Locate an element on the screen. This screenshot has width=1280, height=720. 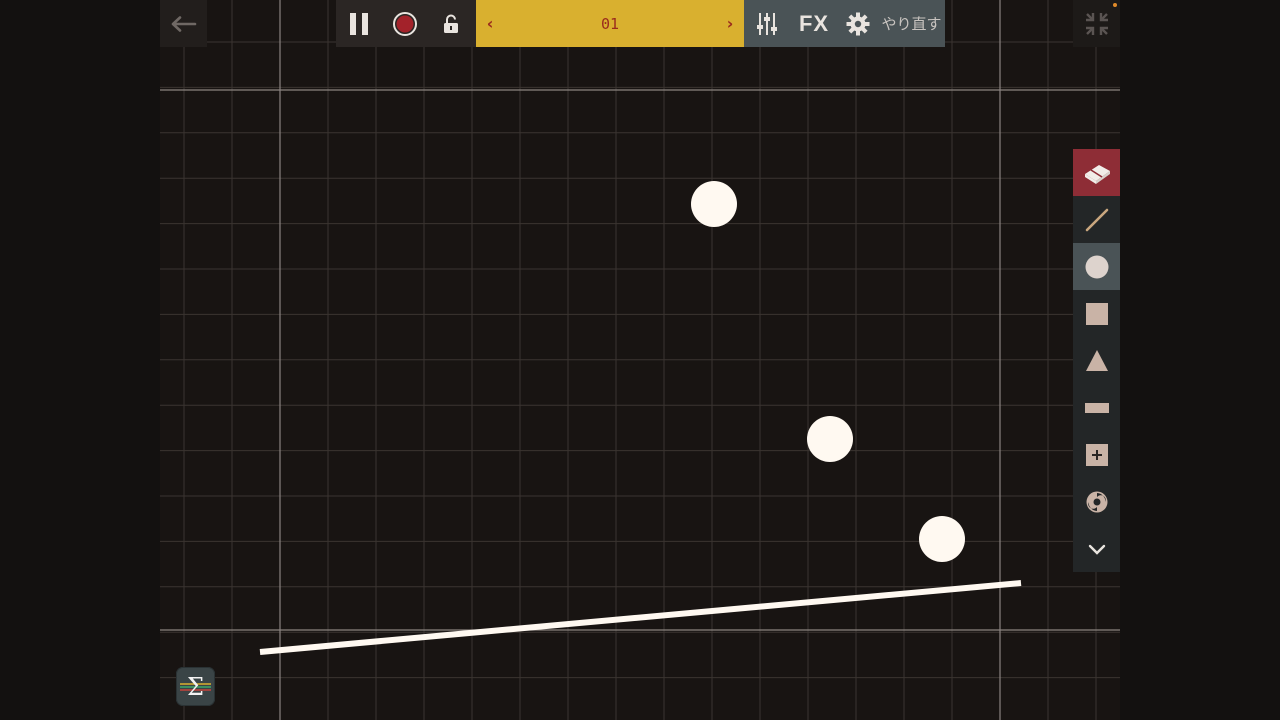
plus-block-icon is located at coordinates (1096, 454).